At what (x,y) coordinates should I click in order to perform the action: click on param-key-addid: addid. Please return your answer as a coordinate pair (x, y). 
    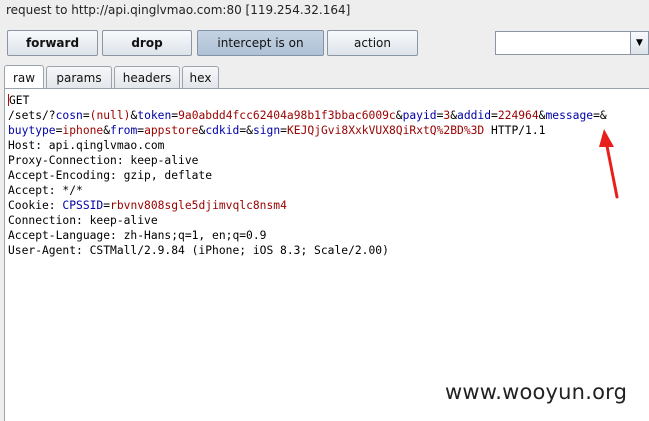
    Looking at the image, I should click on (474, 115).